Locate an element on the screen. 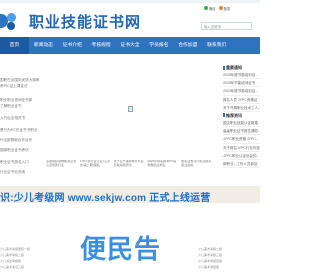 This screenshot has width=320, height=273. nav-item-contact: 联系我们 is located at coordinates (216, 45).